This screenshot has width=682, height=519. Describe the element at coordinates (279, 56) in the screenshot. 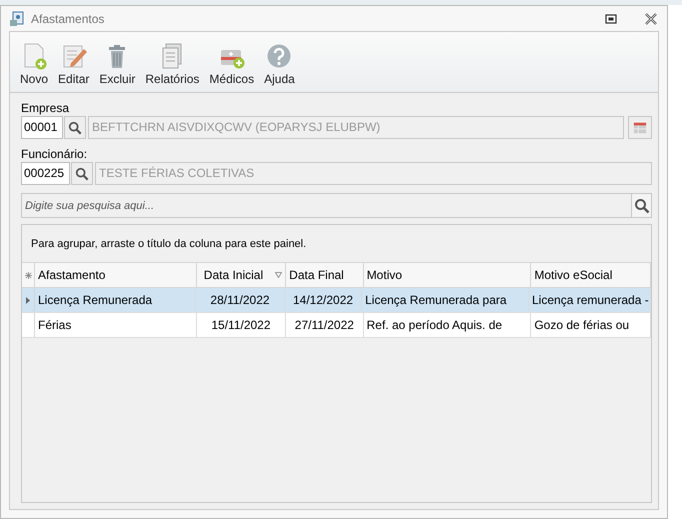

I see `help-icon` at that location.